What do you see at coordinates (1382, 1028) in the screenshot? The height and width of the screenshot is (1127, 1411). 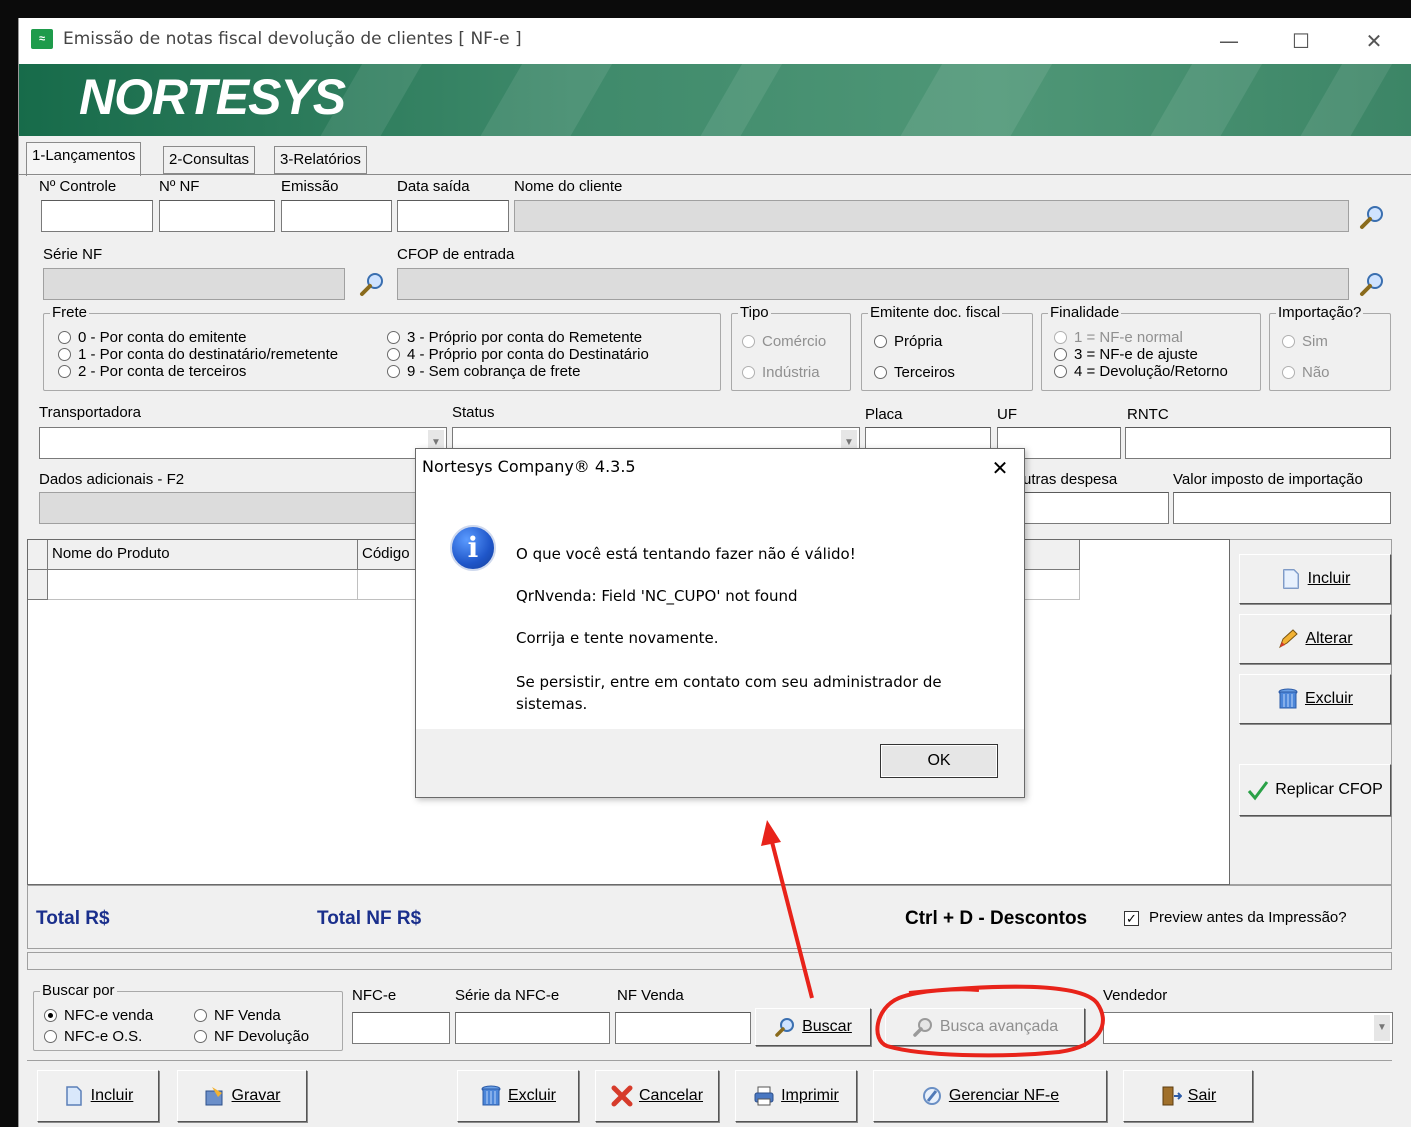 I see `chevron-down-icon: ▼` at bounding box center [1382, 1028].